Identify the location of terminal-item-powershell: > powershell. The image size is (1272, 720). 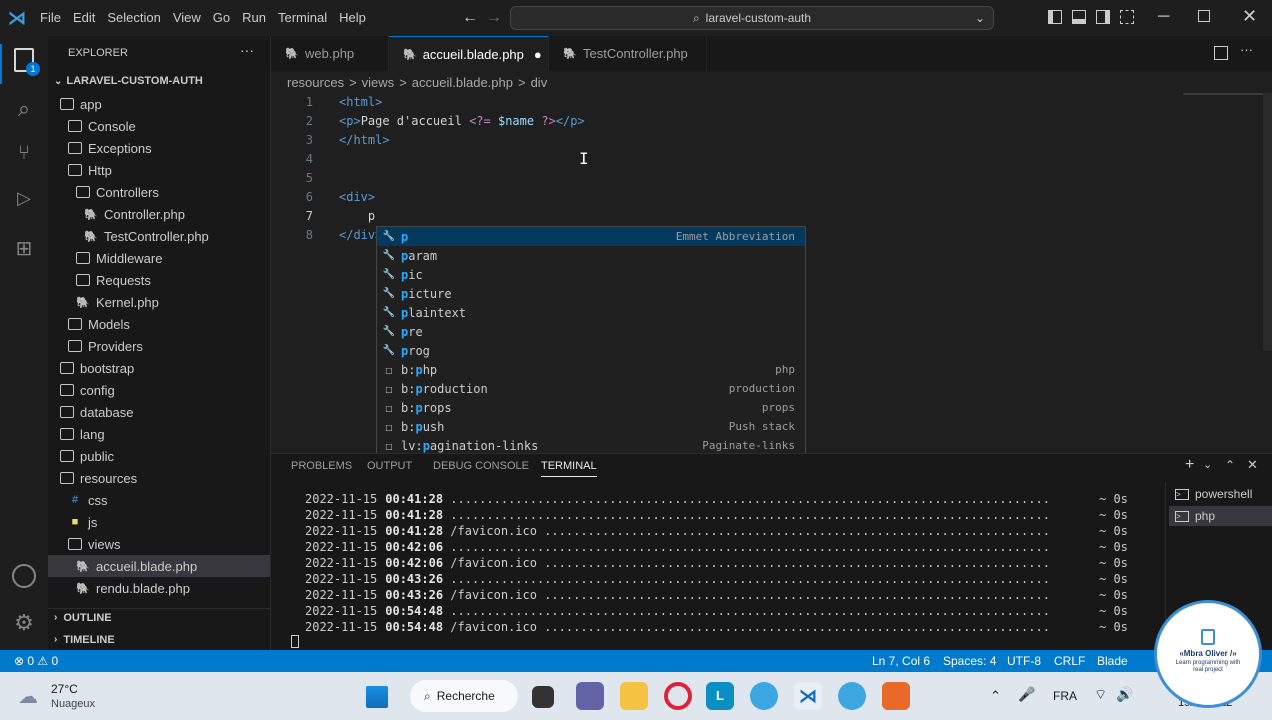
(1220, 494).